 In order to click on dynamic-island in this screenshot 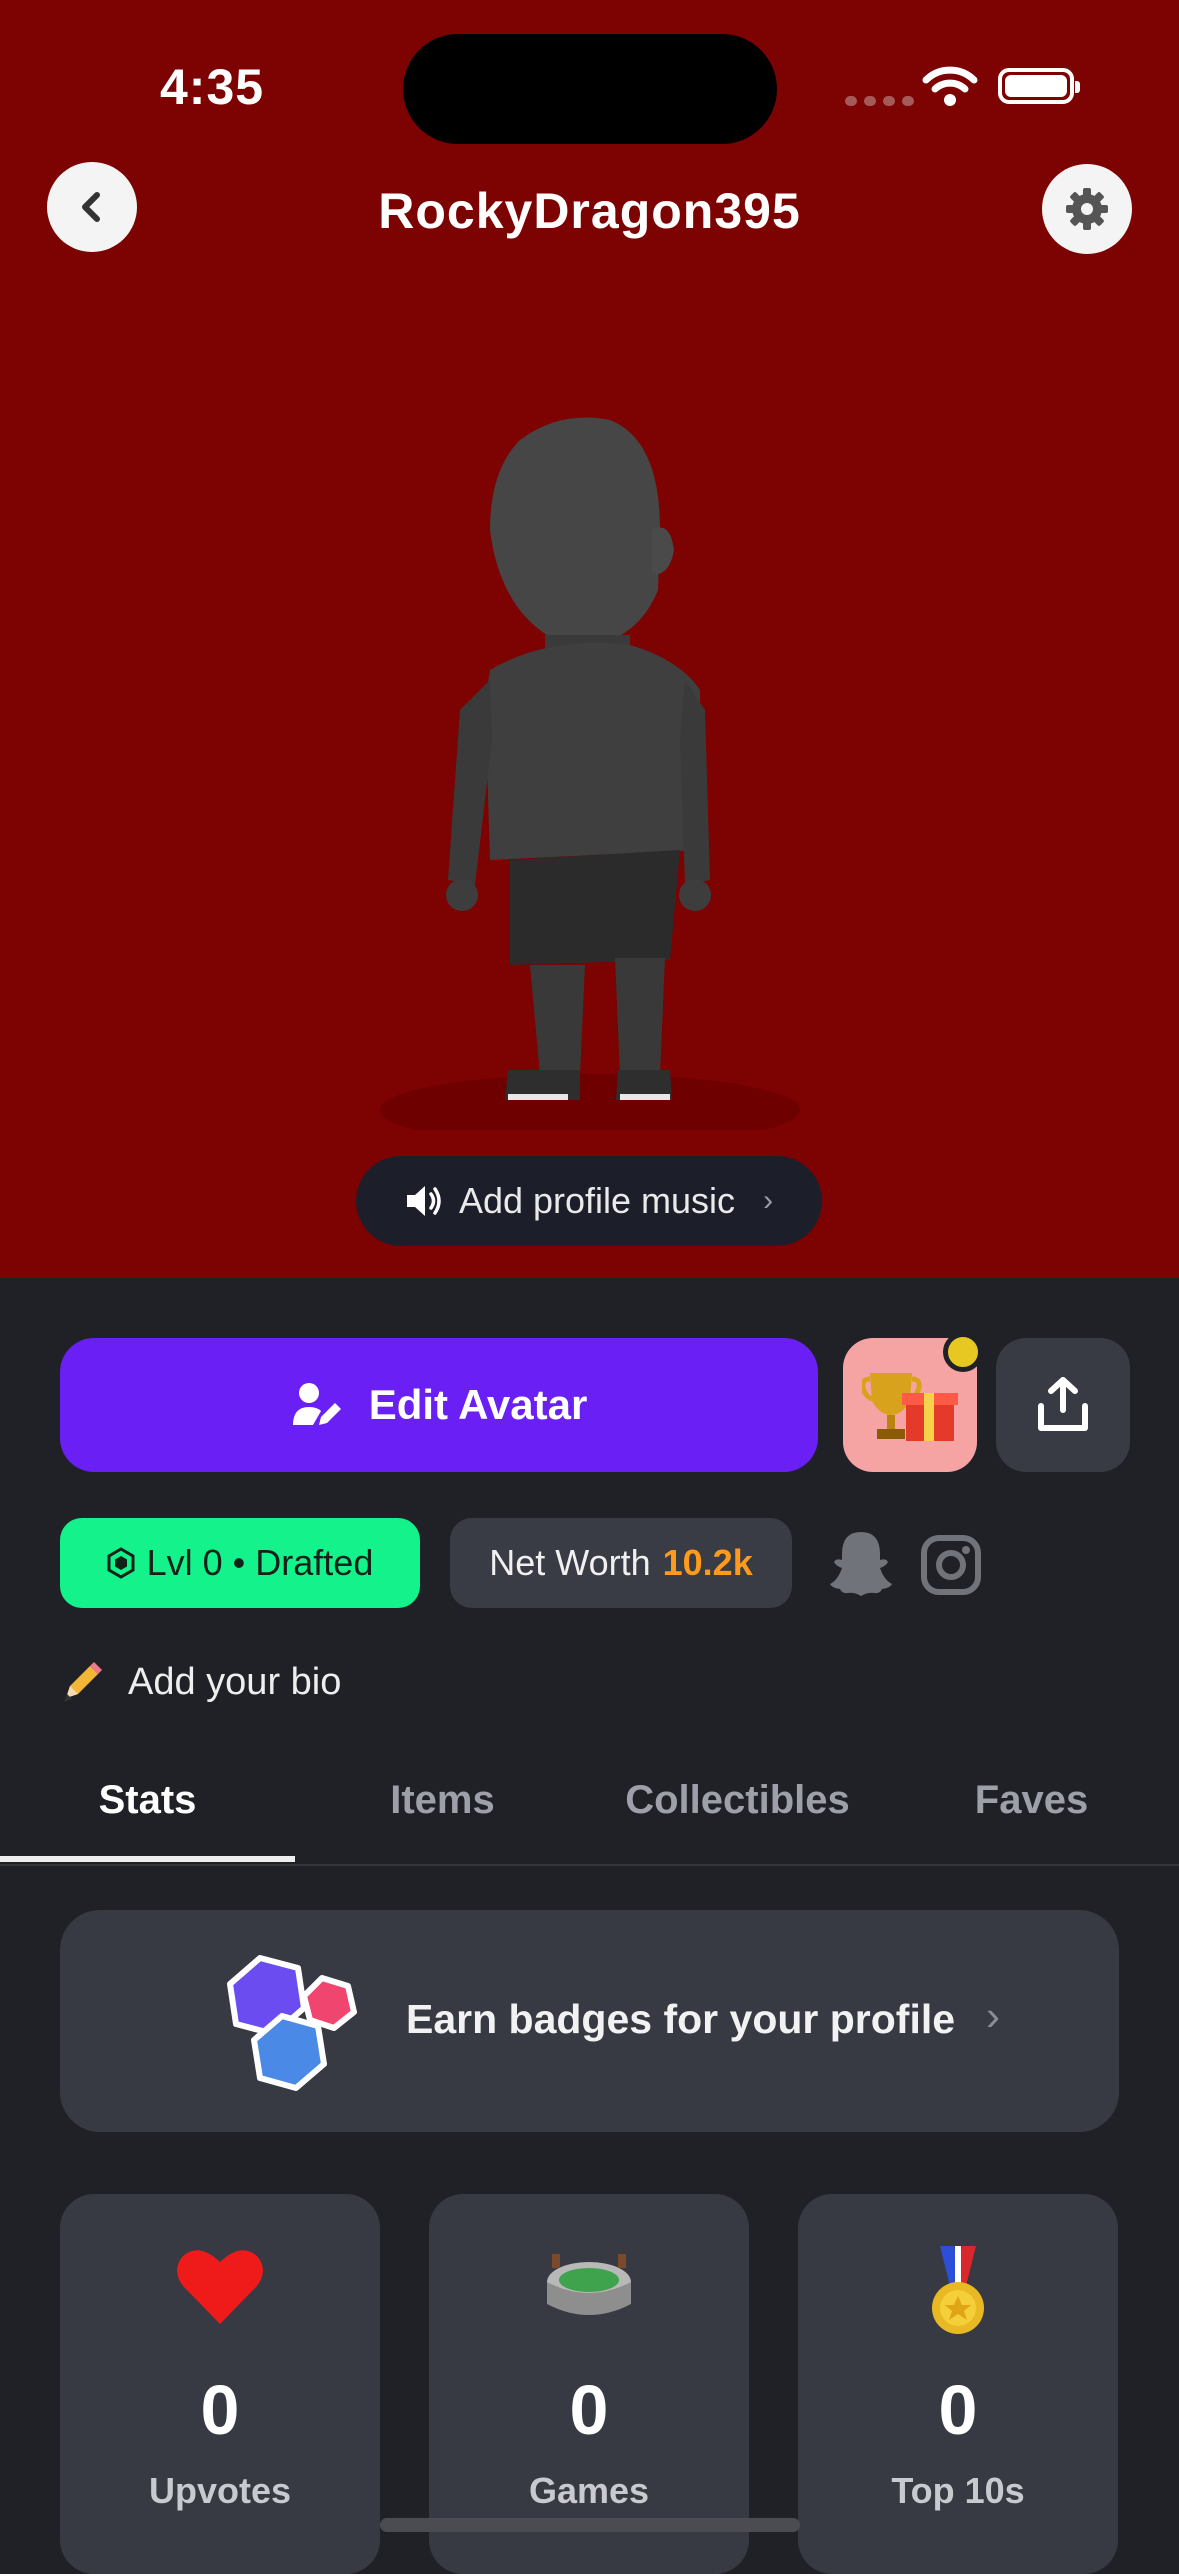, I will do `click(590, 89)`.